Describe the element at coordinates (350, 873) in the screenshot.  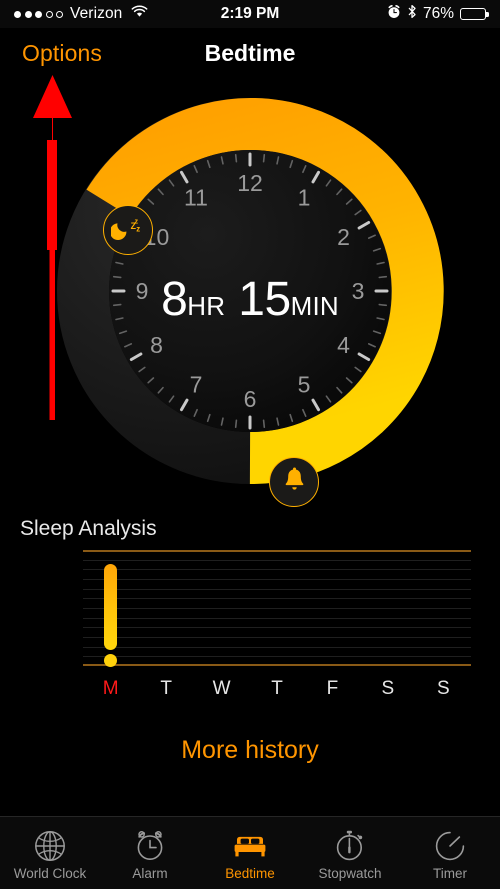
I see `tab-label: Stopwatch` at that location.